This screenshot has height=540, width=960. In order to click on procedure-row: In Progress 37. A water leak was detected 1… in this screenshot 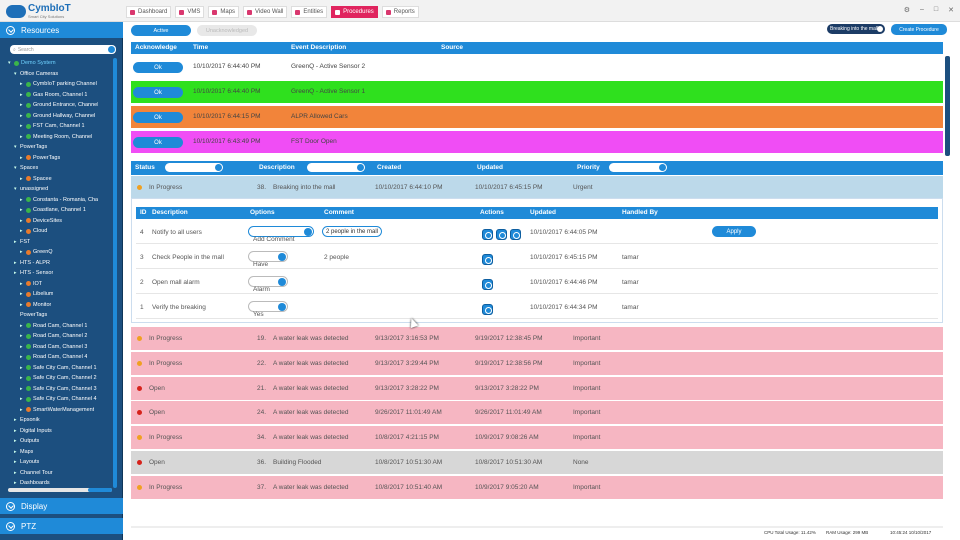, I will do `click(537, 487)`.